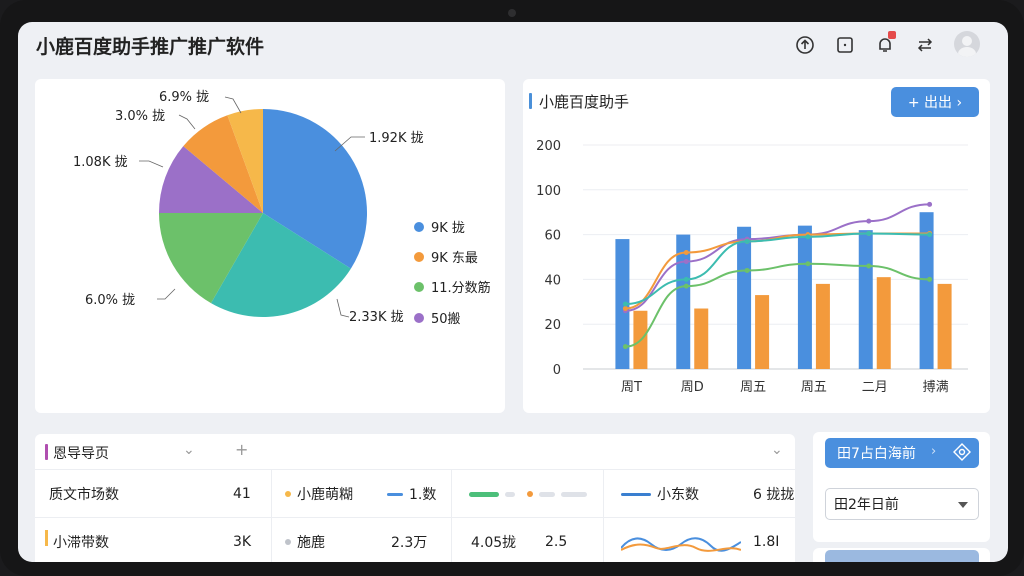 Image resolution: width=1024 pixels, height=576 pixels. Describe the element at coordinates (288, 542) in the screenshot. I see `gray-dot-icon` at that location.